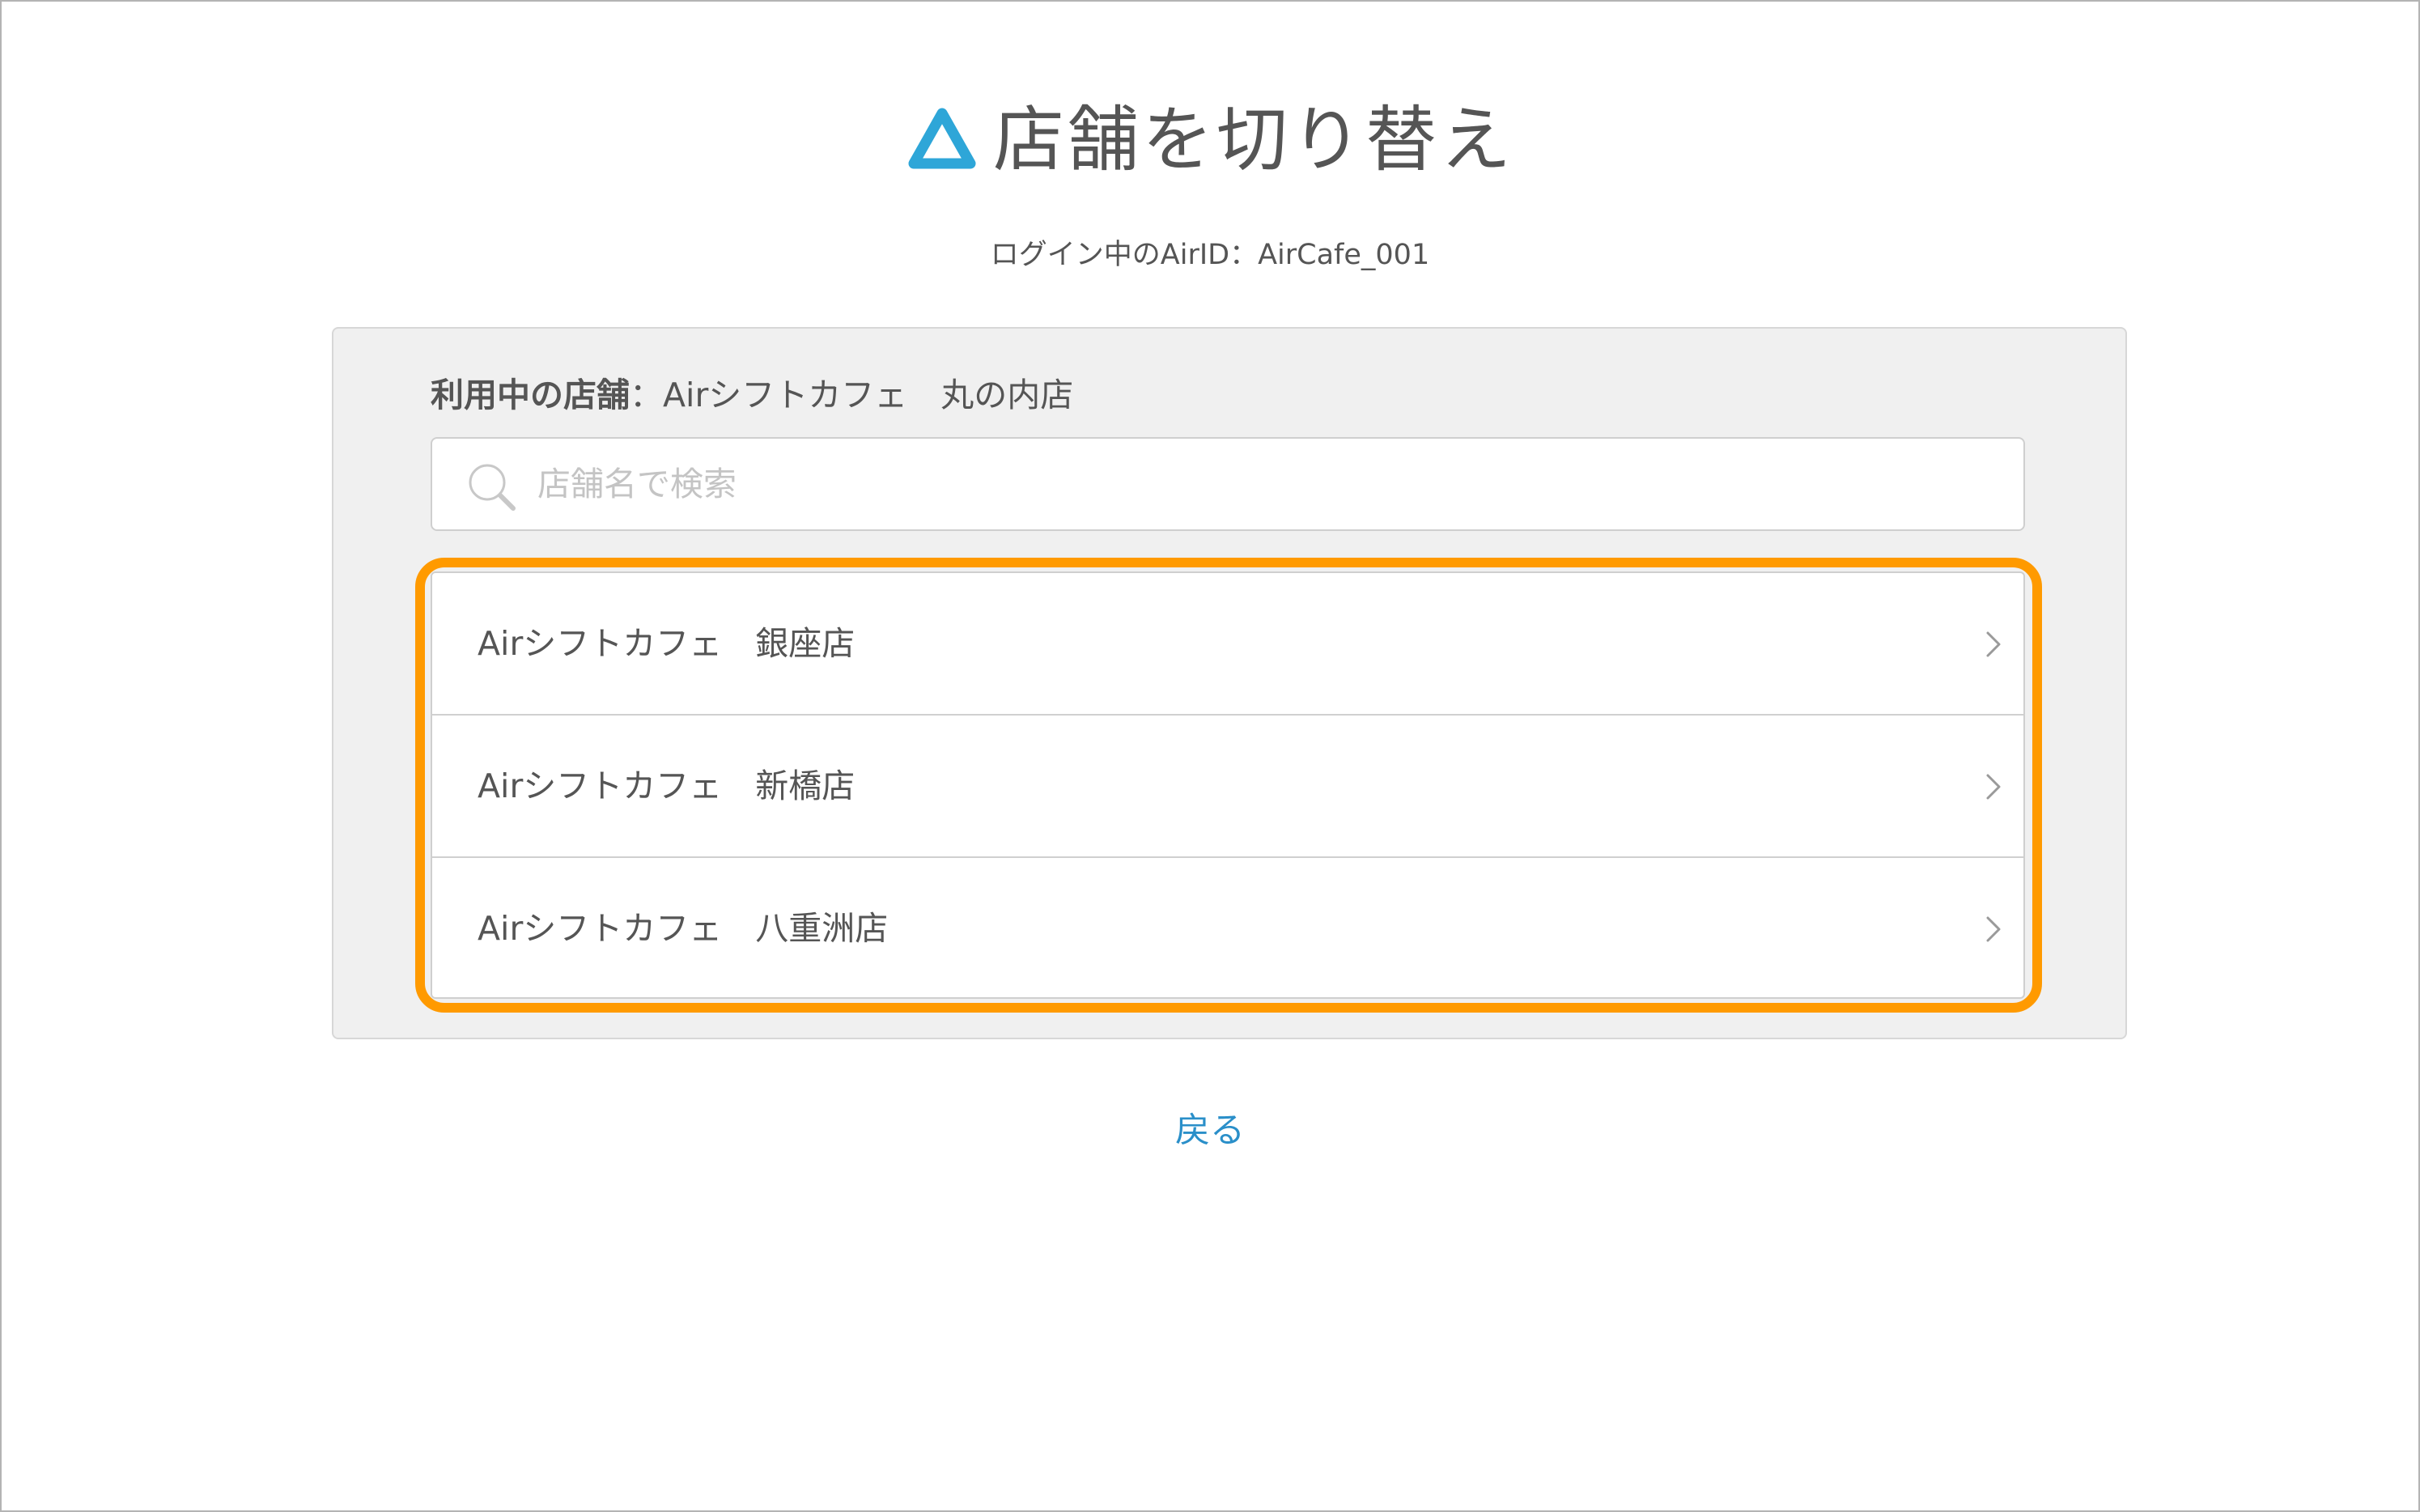 The height and width of the screenshot is (1512, 2420). What do you see at coordinates (666, 786) in the screenshot?
I see `store-item-label: Airシフトカフェ 新橋店` at bounding box center [666, 786].